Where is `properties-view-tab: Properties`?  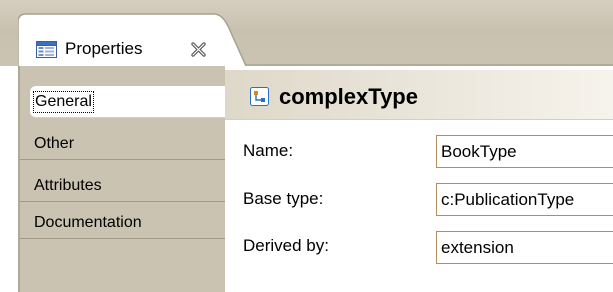
properties-view-tab: Properties is located at coordinates (133, 40).